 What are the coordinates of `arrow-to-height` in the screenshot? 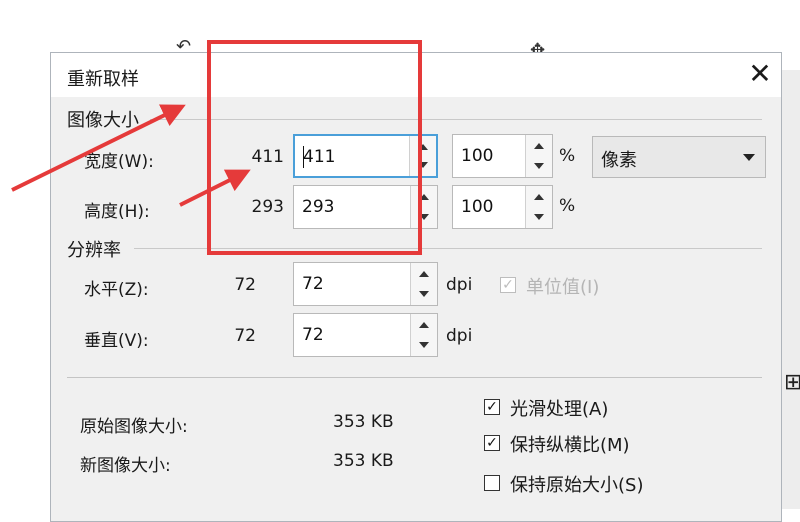 It's located at (215, 188).